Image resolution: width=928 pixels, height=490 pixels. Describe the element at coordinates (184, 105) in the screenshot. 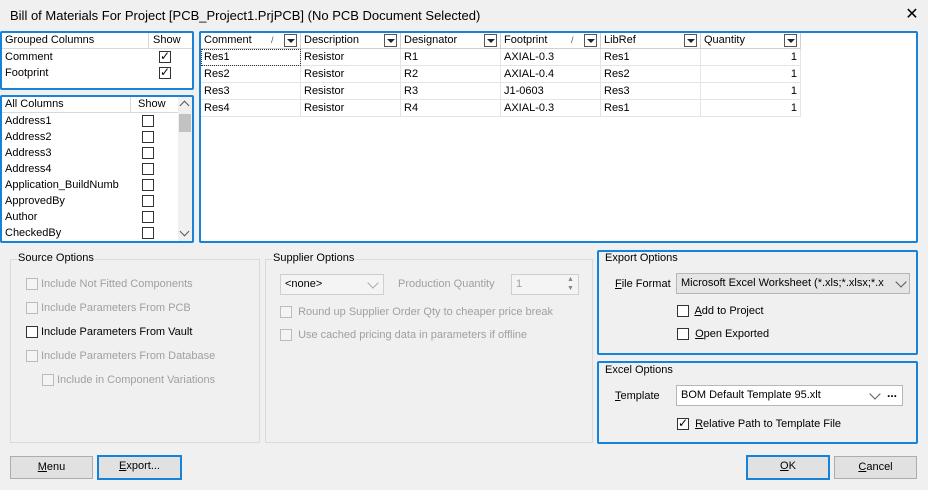

I see `scroll-up-icon` at that location.